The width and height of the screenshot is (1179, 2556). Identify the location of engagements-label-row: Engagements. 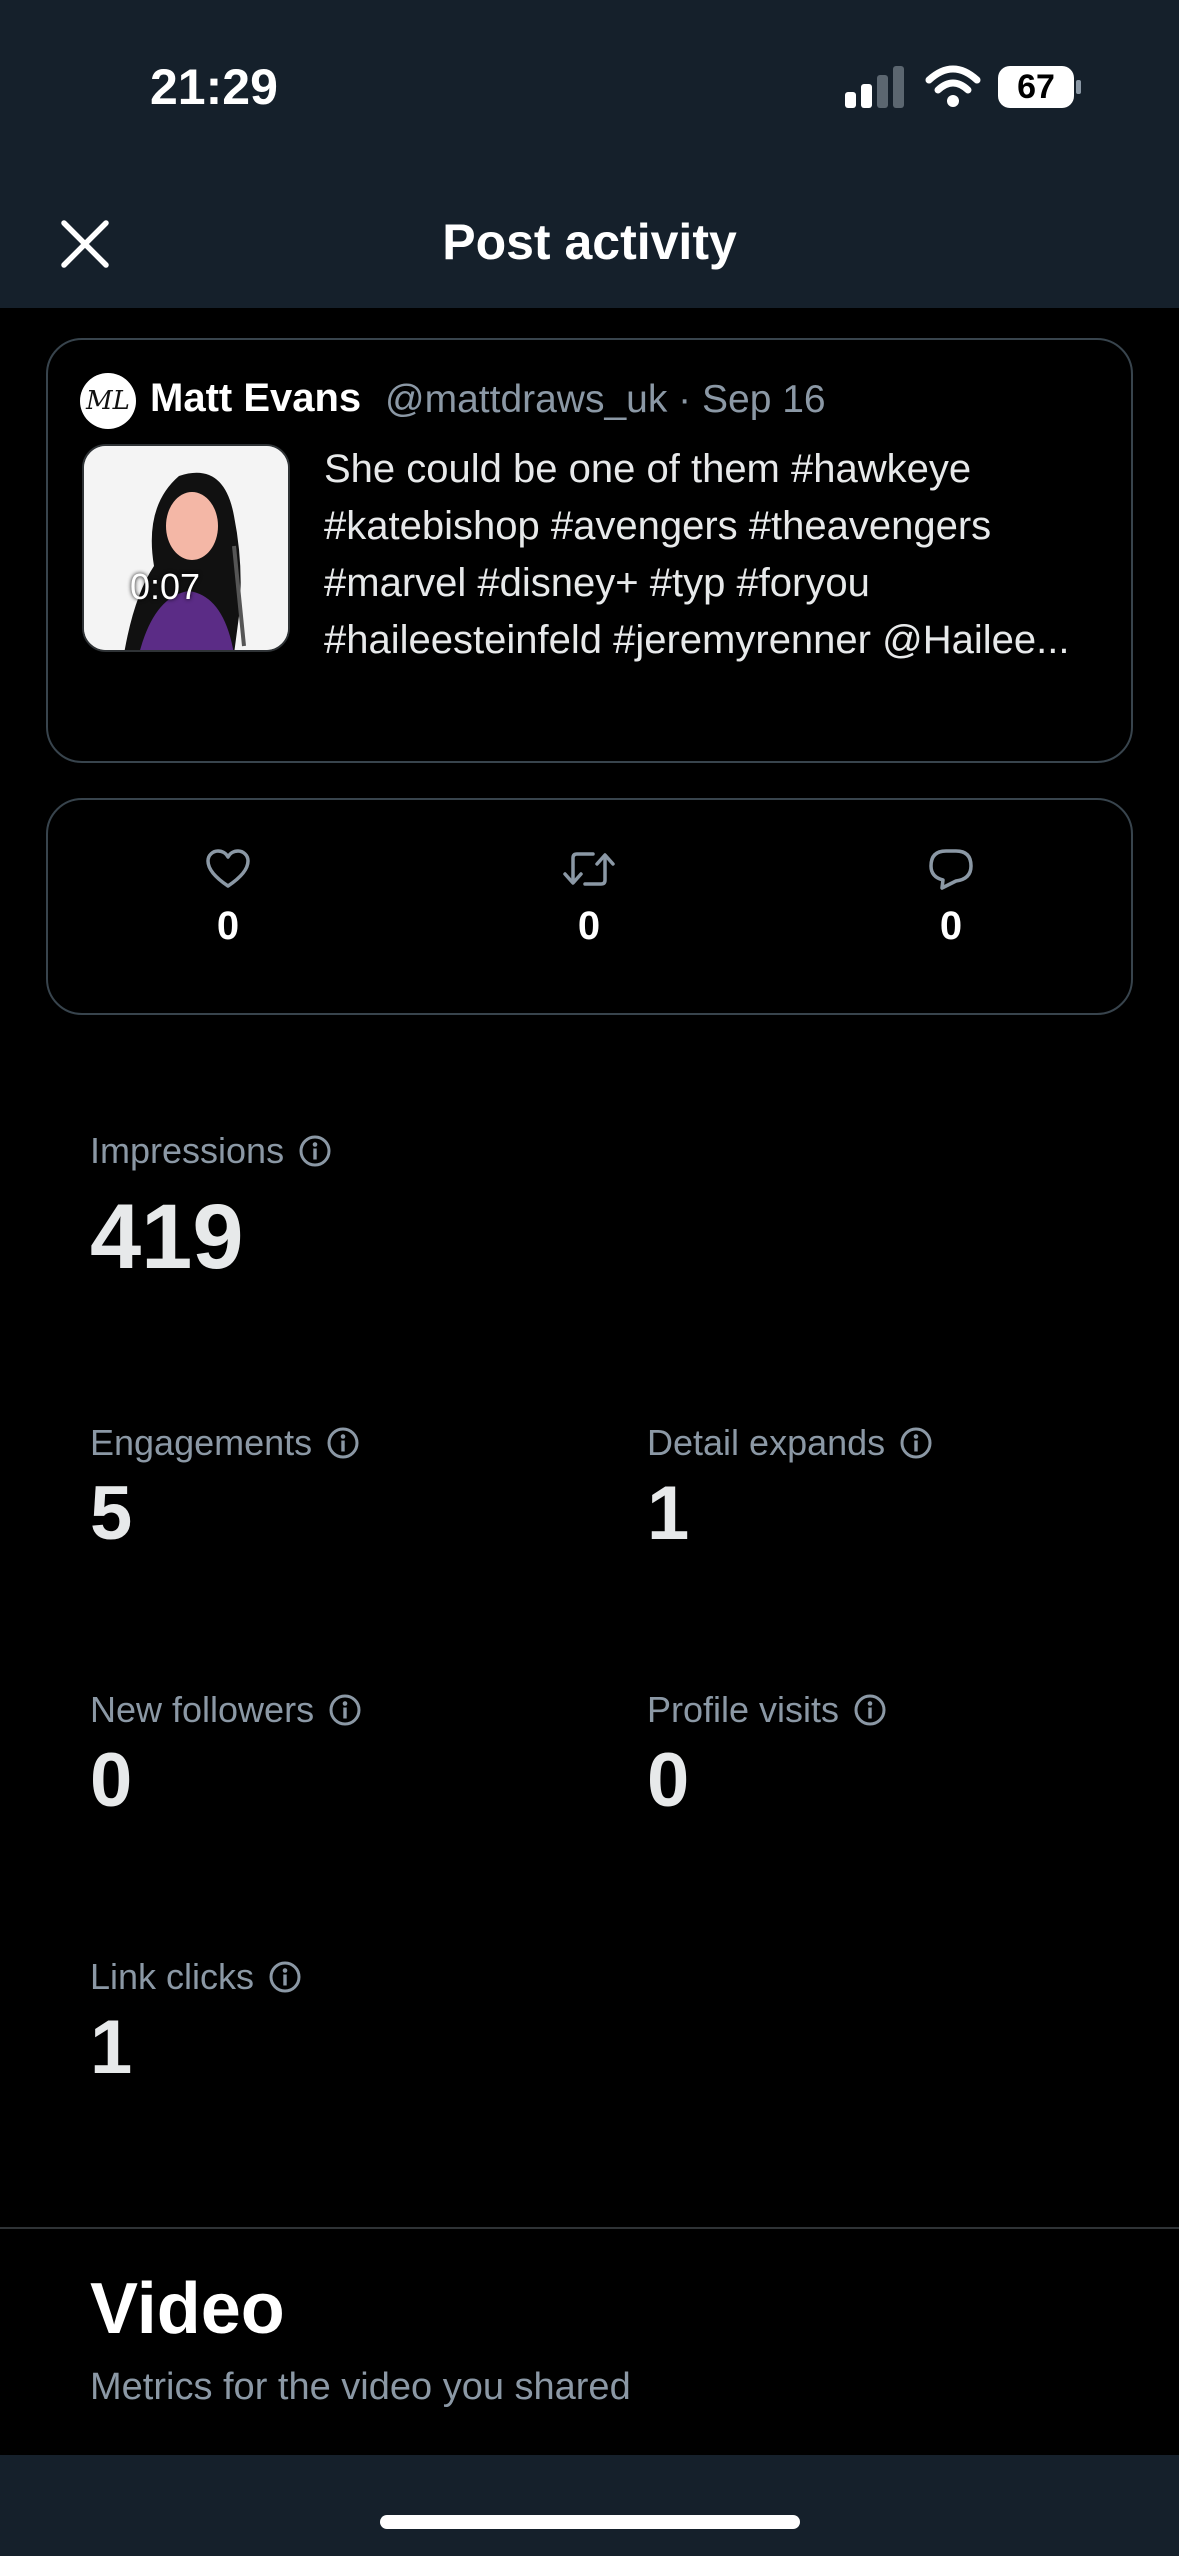
(225, 1443).